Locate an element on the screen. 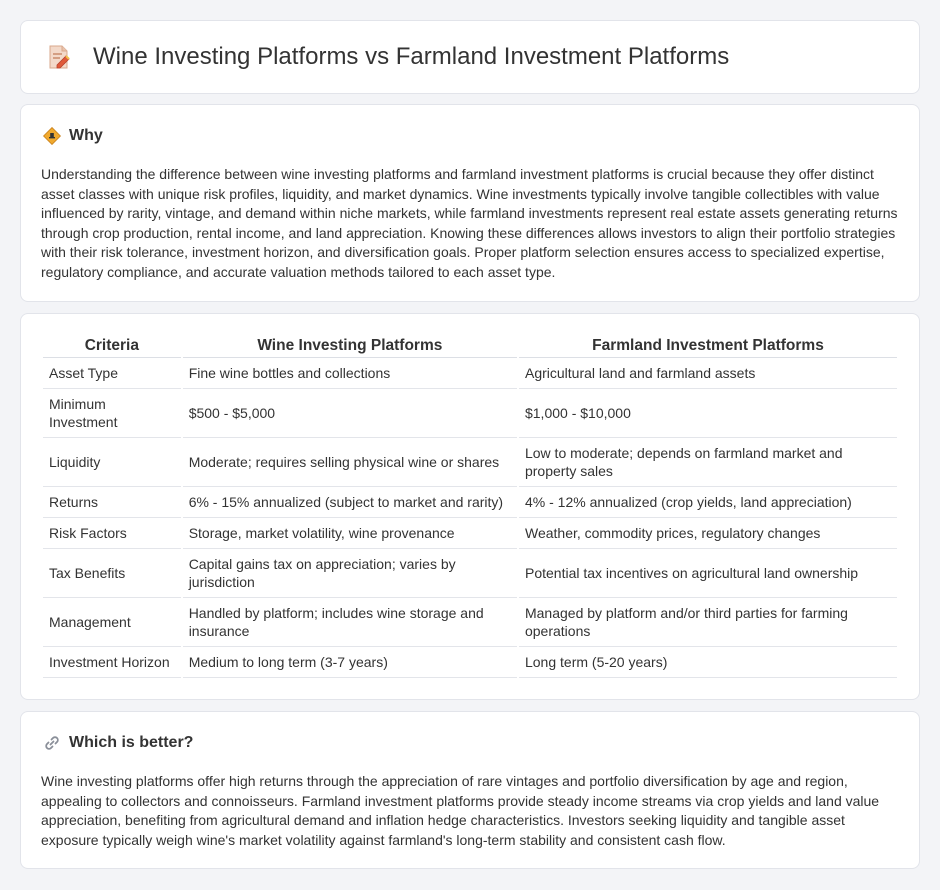 The height and width of the screenshot is (890, 940). link-icon is located at coordinates (52, 743).